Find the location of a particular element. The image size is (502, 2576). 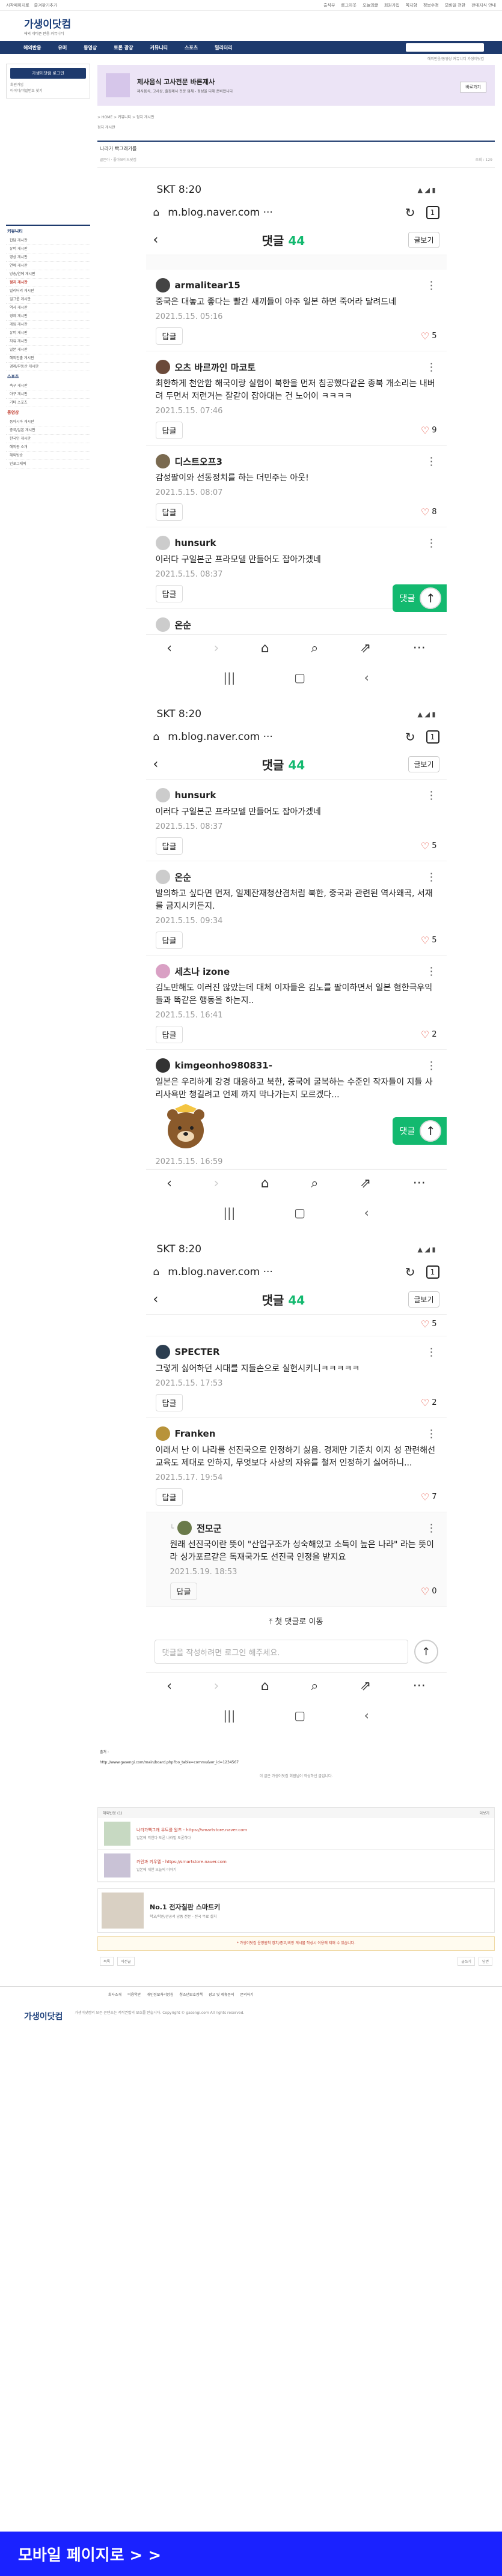

footer-logo: 가생이닷컴 is located at coordinates (44, 2016).